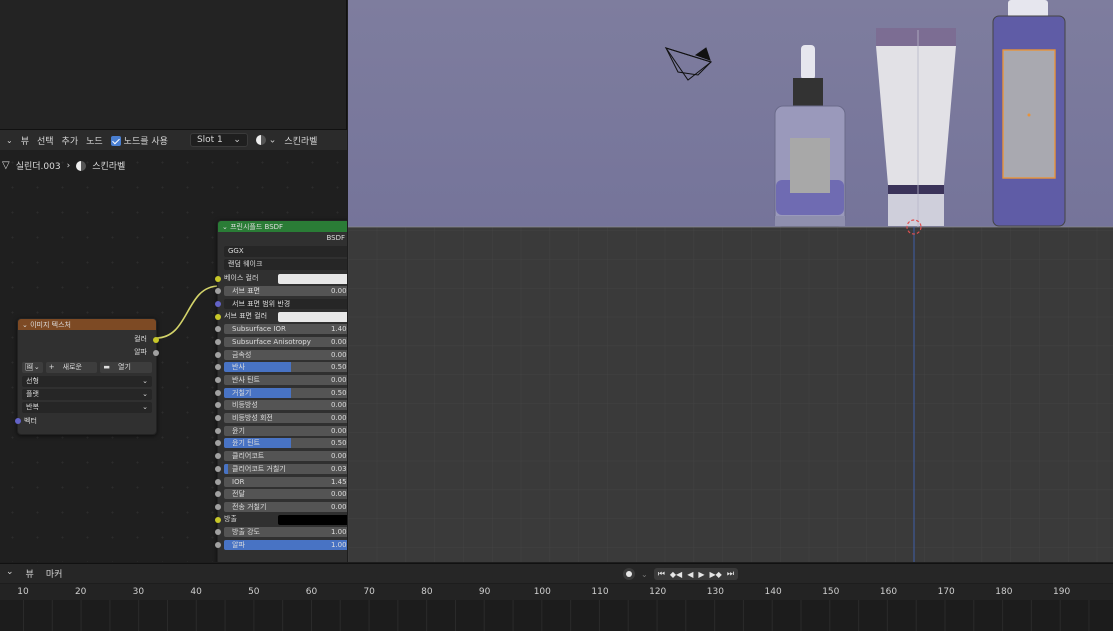  Describe the element at coordinates (629, 574) in the screenshot. I see `record-icon` at that location.